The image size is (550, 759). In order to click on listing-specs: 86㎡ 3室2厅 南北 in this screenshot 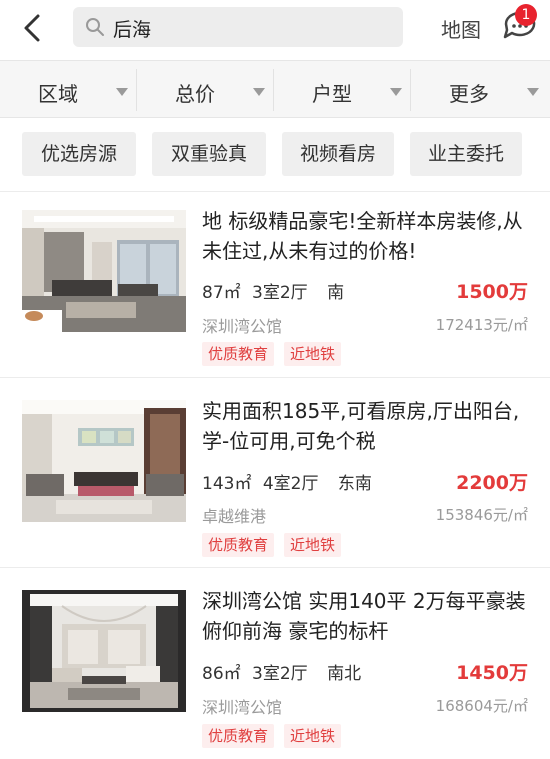, I will do `click(281, 671)`.